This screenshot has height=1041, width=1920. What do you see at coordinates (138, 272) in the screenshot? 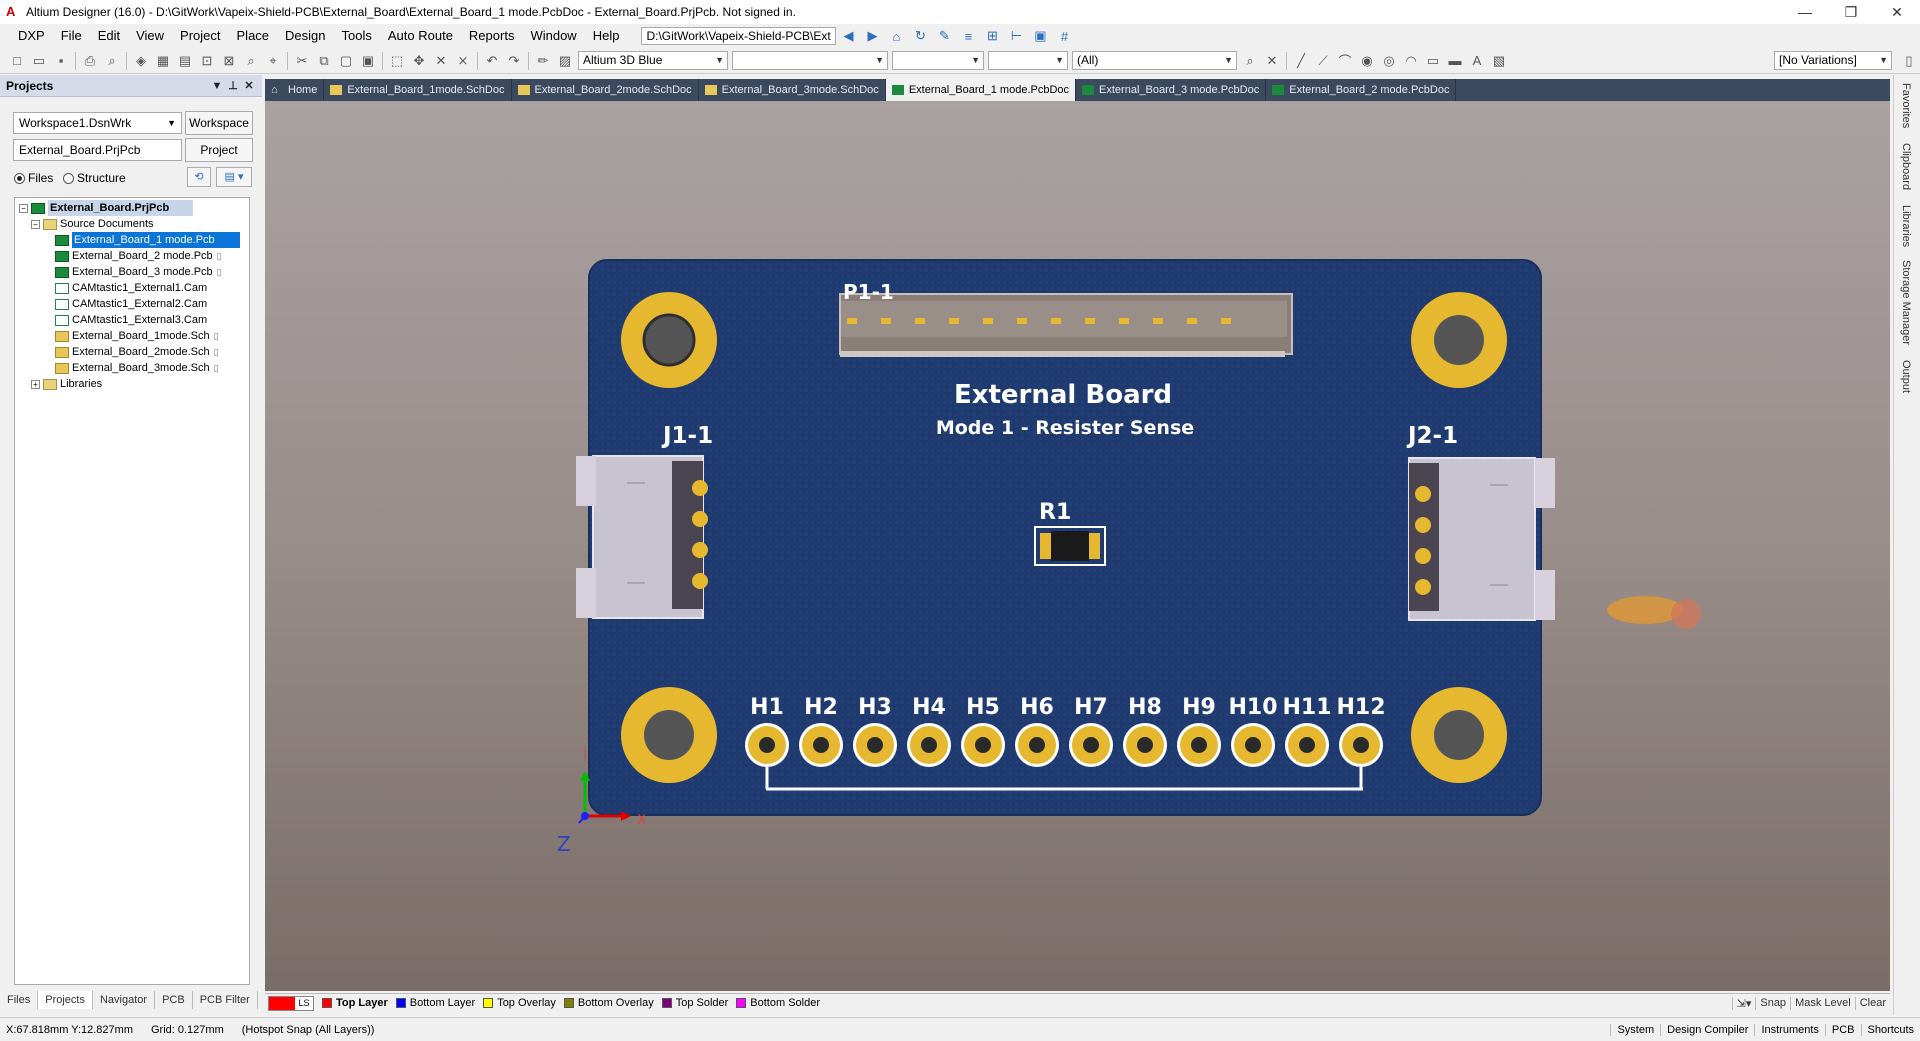
I see `tree-doc-row: External_Board_3 mode.Pcb ▯` at bounding box center [138, 272].